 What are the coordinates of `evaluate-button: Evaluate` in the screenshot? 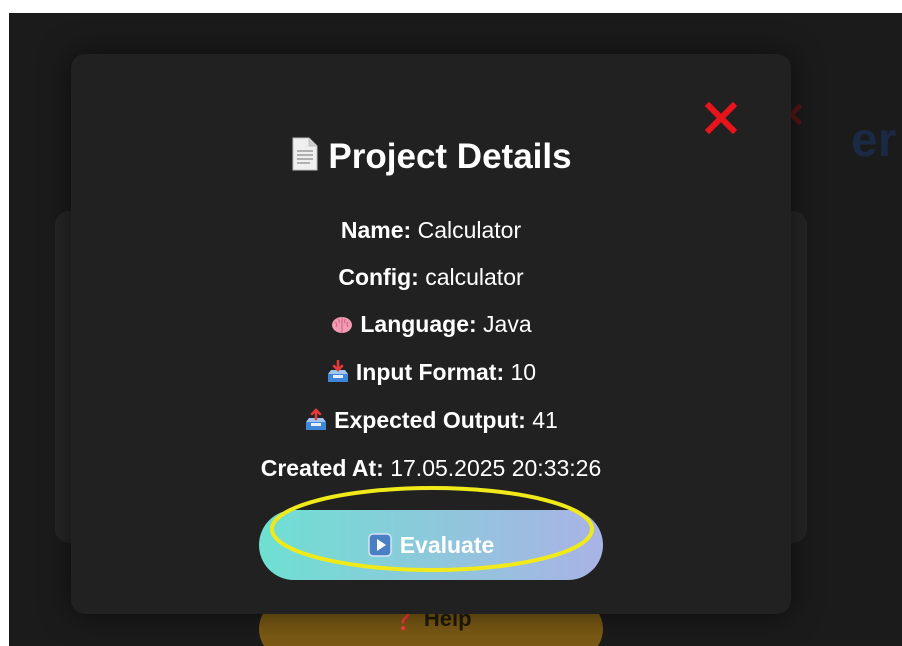 It's located at (431, 545).